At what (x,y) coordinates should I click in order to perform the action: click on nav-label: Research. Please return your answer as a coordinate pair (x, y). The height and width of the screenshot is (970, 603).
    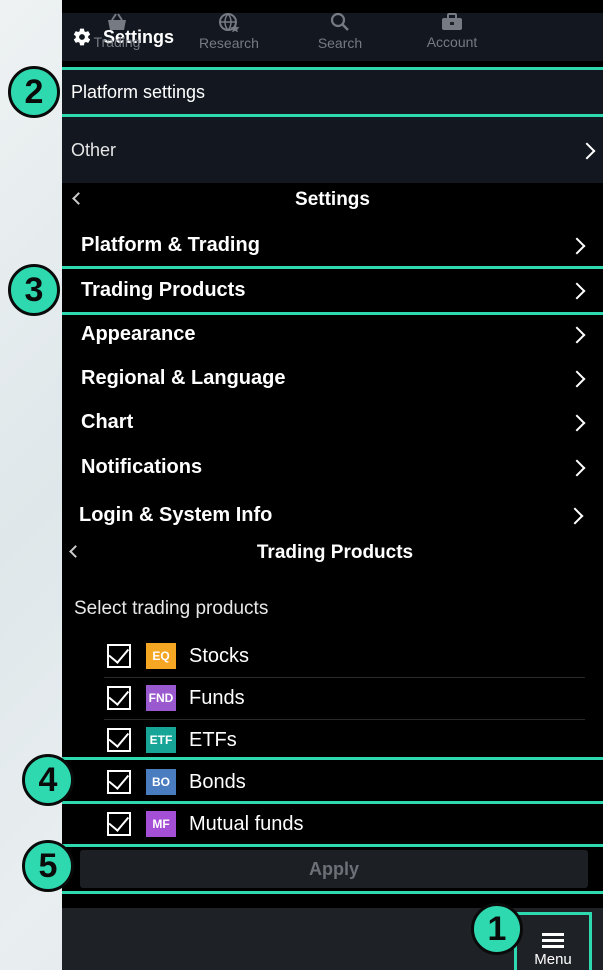
    Looking at the image, I should click on (229, 42).